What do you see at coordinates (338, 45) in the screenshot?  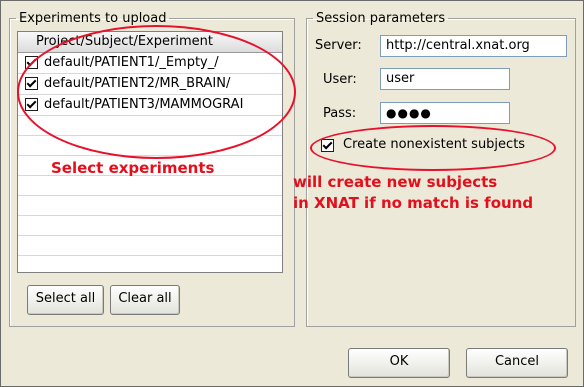 I see `server-label: Server:` at bounding box center [338, 45].